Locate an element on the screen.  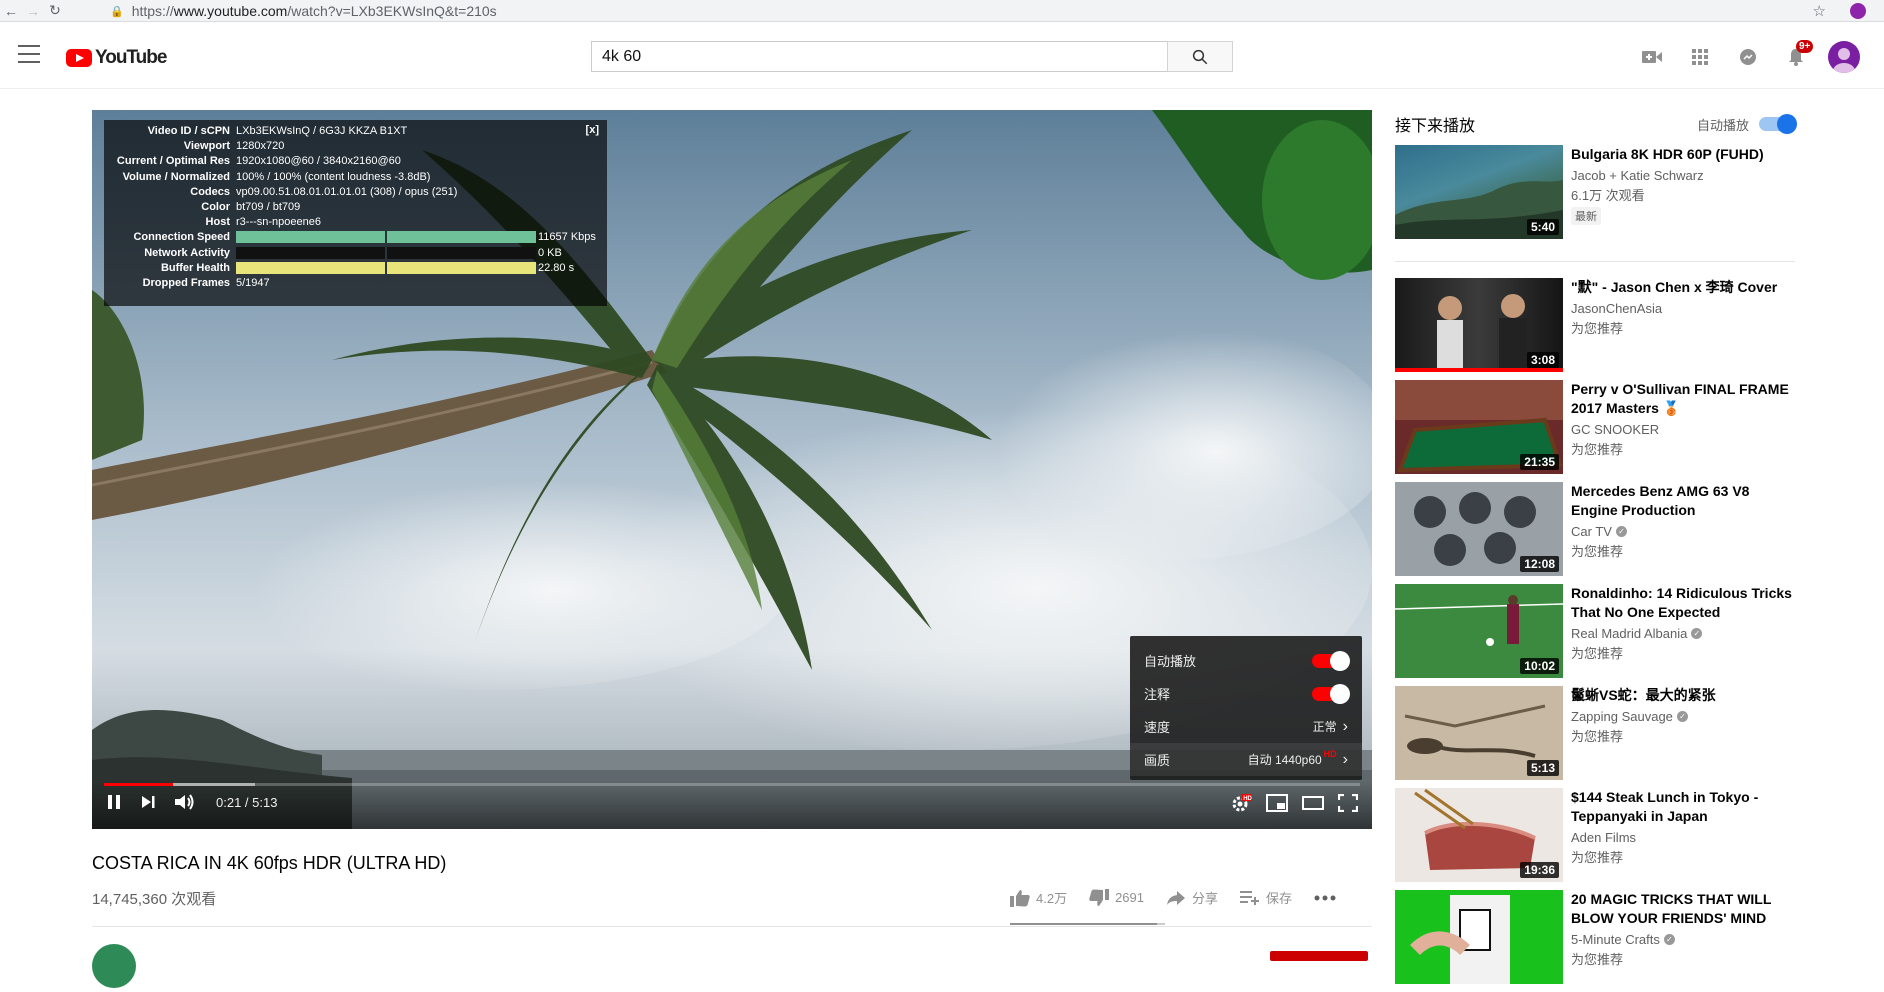
settings-gear-icon: HD is located at coordinates (1241, 803).